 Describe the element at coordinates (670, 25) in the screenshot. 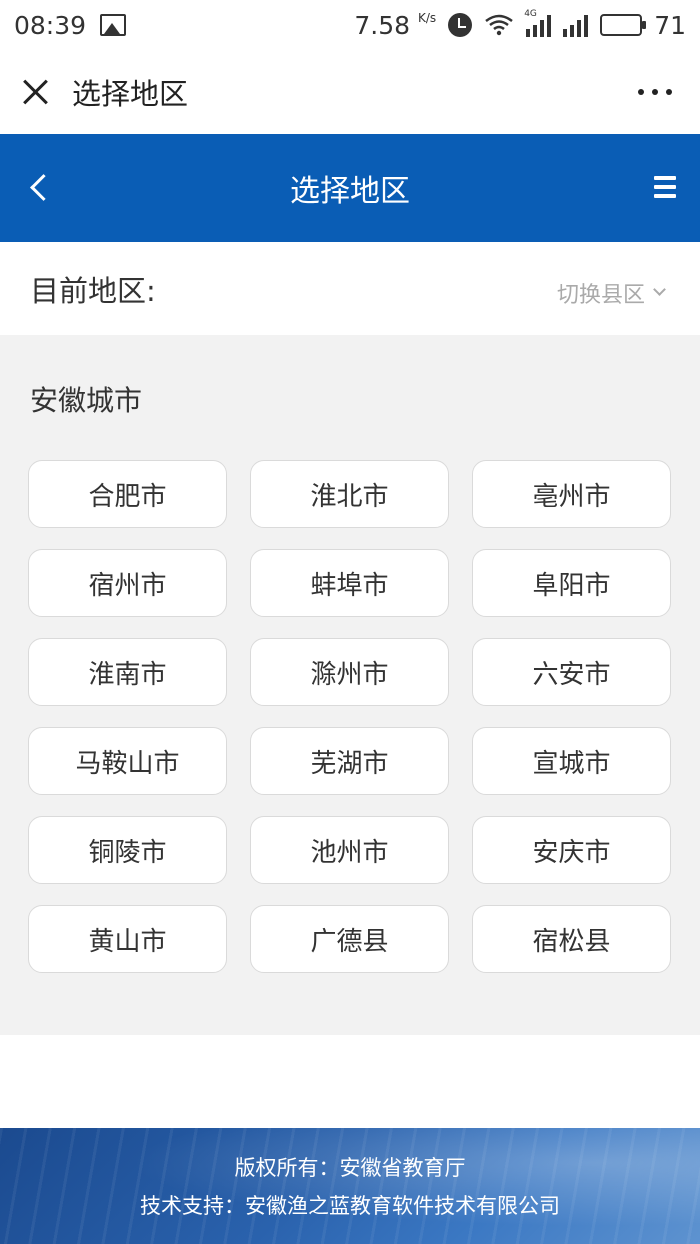

I see `battery-level: 71` at that location.